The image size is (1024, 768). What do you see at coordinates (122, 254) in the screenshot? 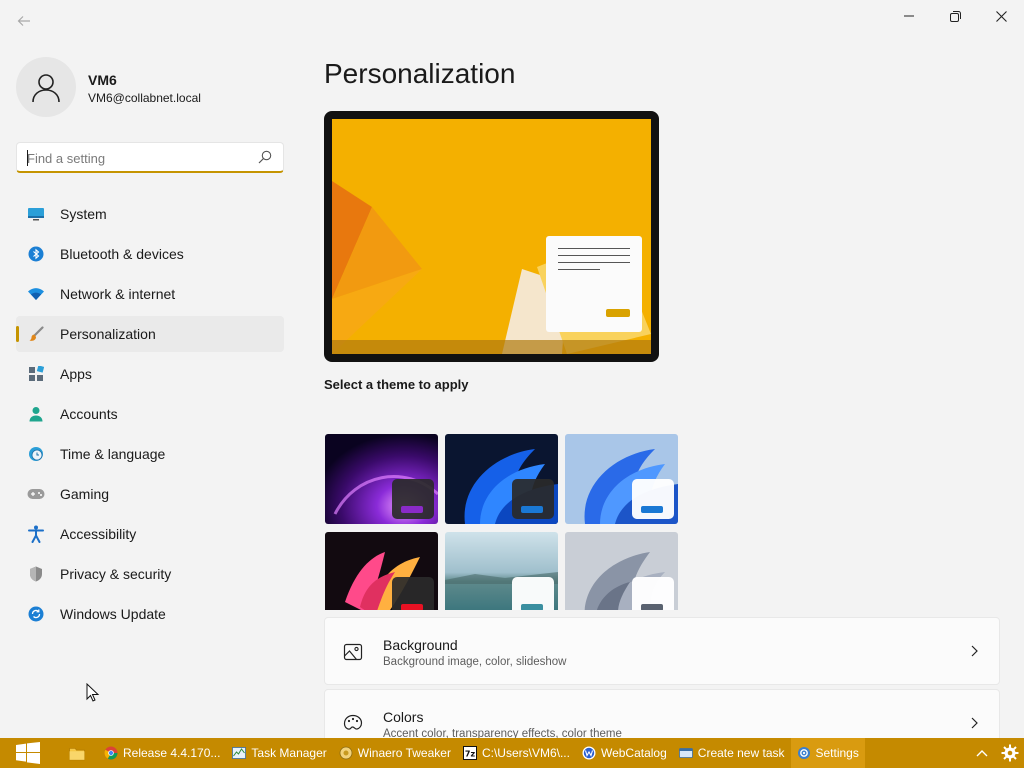
I see `sidebar-item-label: Bluetooth & devices` at bounding box center [122, 254].